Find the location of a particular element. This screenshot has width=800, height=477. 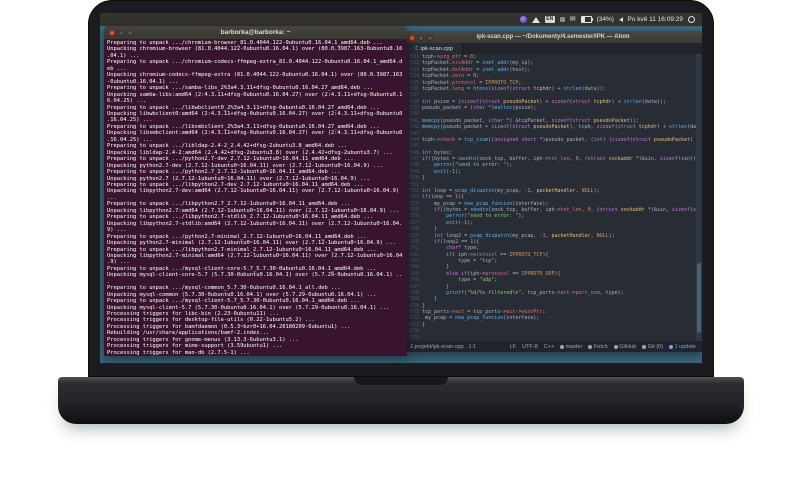

tab-ipk-scan-cpp: C ipk-scan.cpp is located at coordinates (434, 48).